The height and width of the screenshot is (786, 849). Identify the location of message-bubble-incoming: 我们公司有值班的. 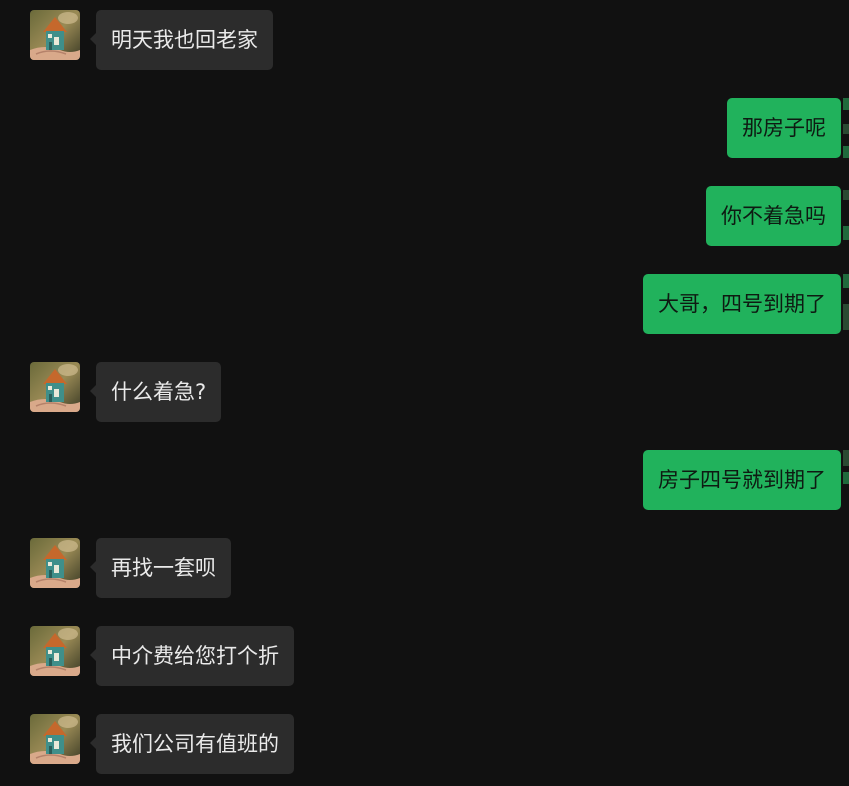
(192, 744).